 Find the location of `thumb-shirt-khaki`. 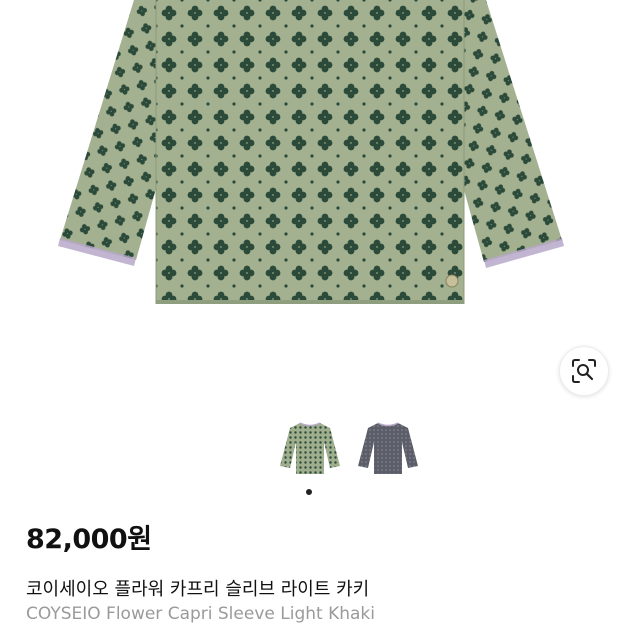

thumb-shirt-khaki is located at coordinates (310, 448).